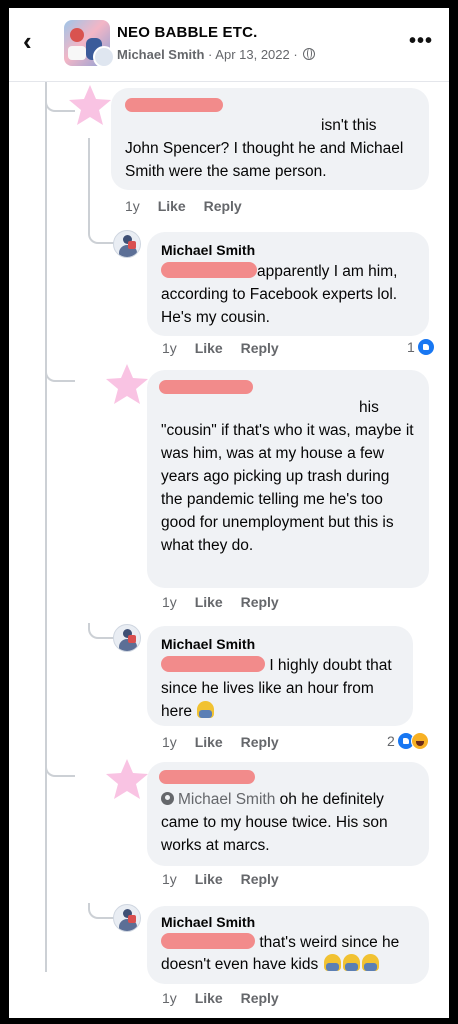 Image resolution: width=458 pixels, height=1024 pixels. What do you see at coordinates (411, 347) in the screenshot?
I see `reaction-count: 1` at bounding box center [411, 347].